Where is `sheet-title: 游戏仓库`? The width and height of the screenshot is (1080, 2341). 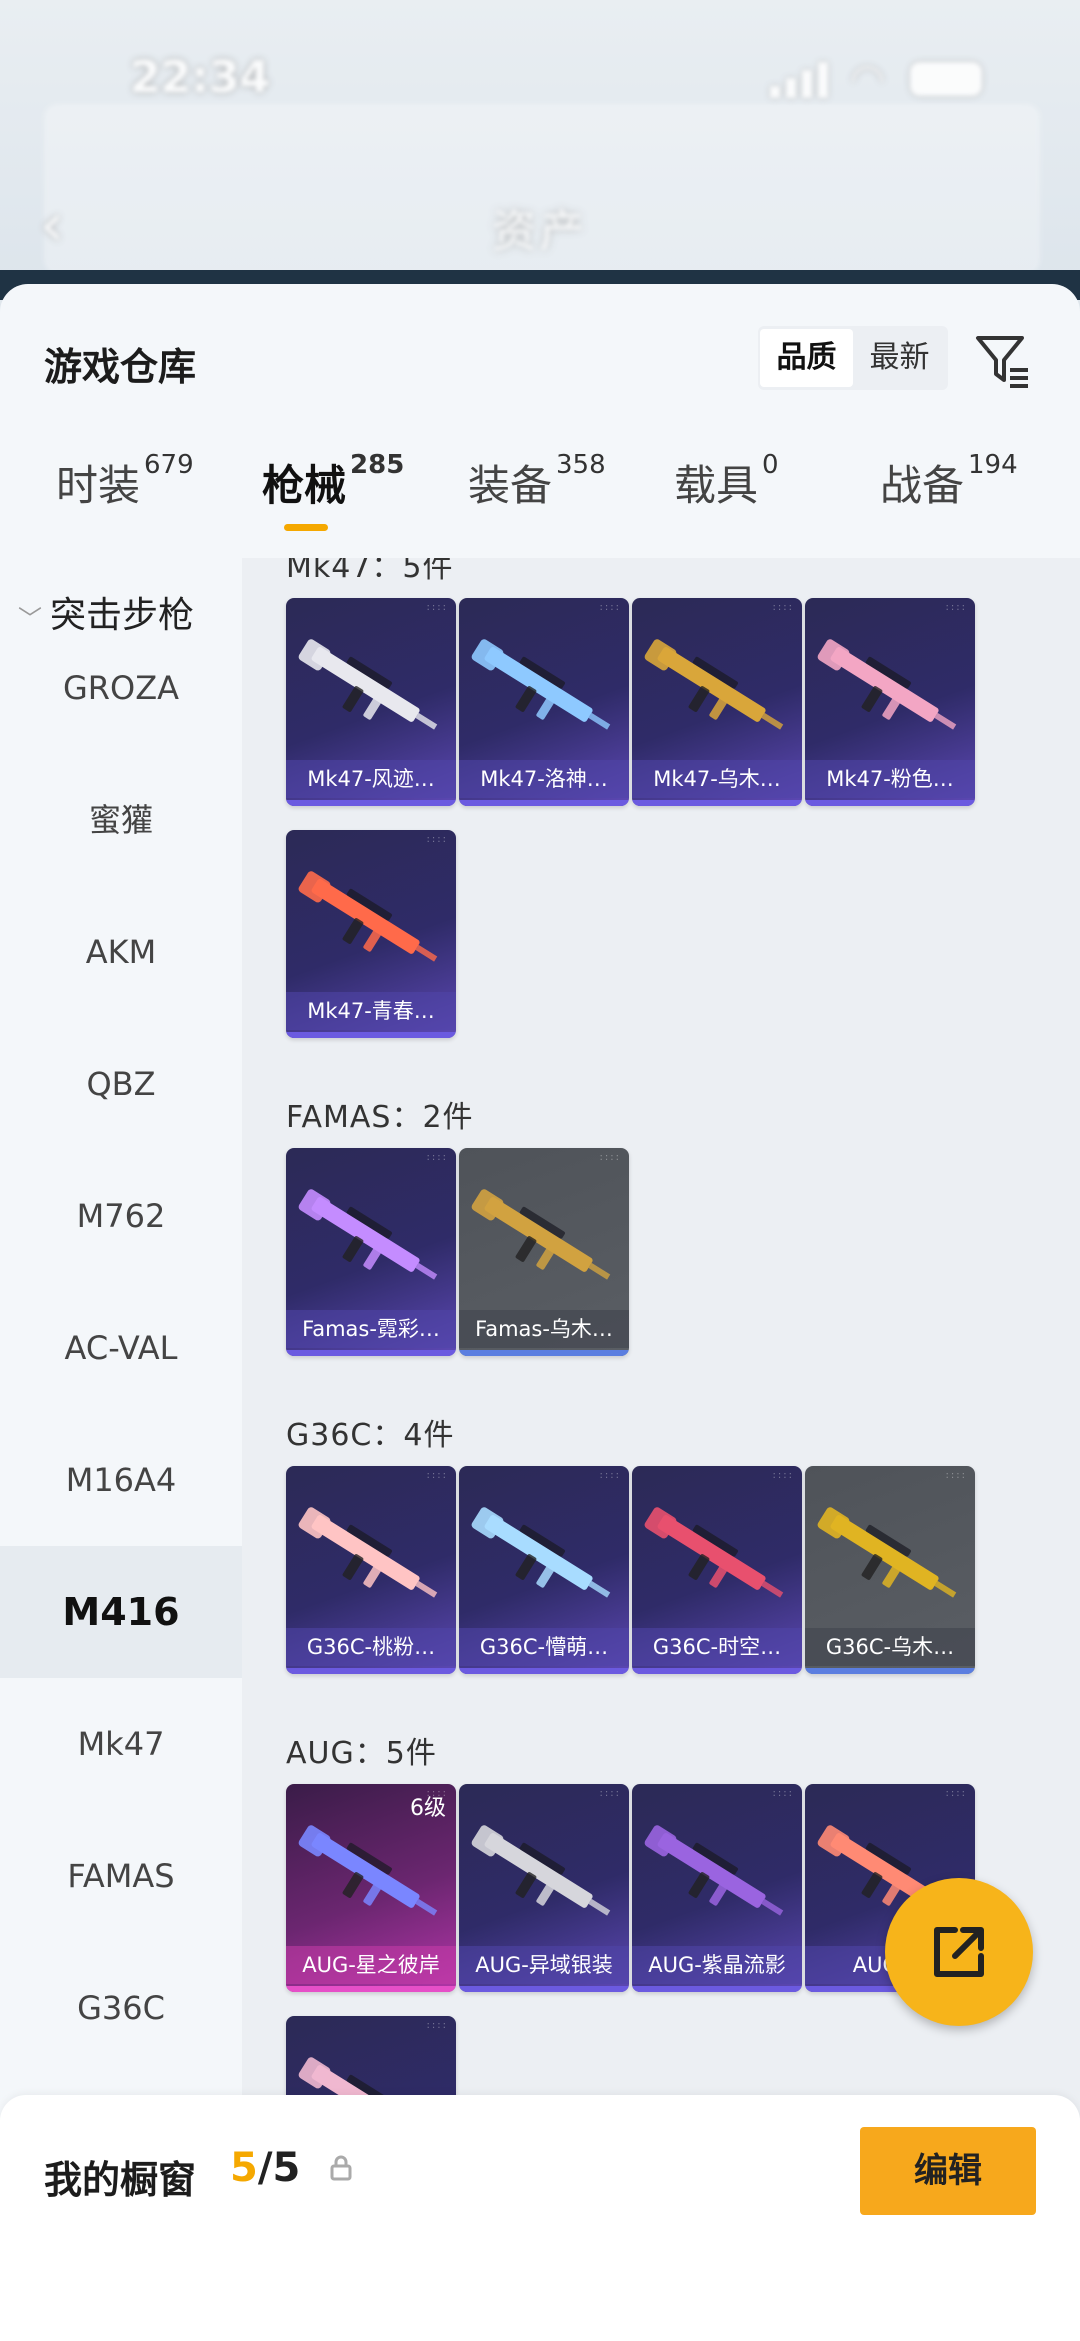 sheet-title: 游戏仓库 is located at coordinates (120, 367).